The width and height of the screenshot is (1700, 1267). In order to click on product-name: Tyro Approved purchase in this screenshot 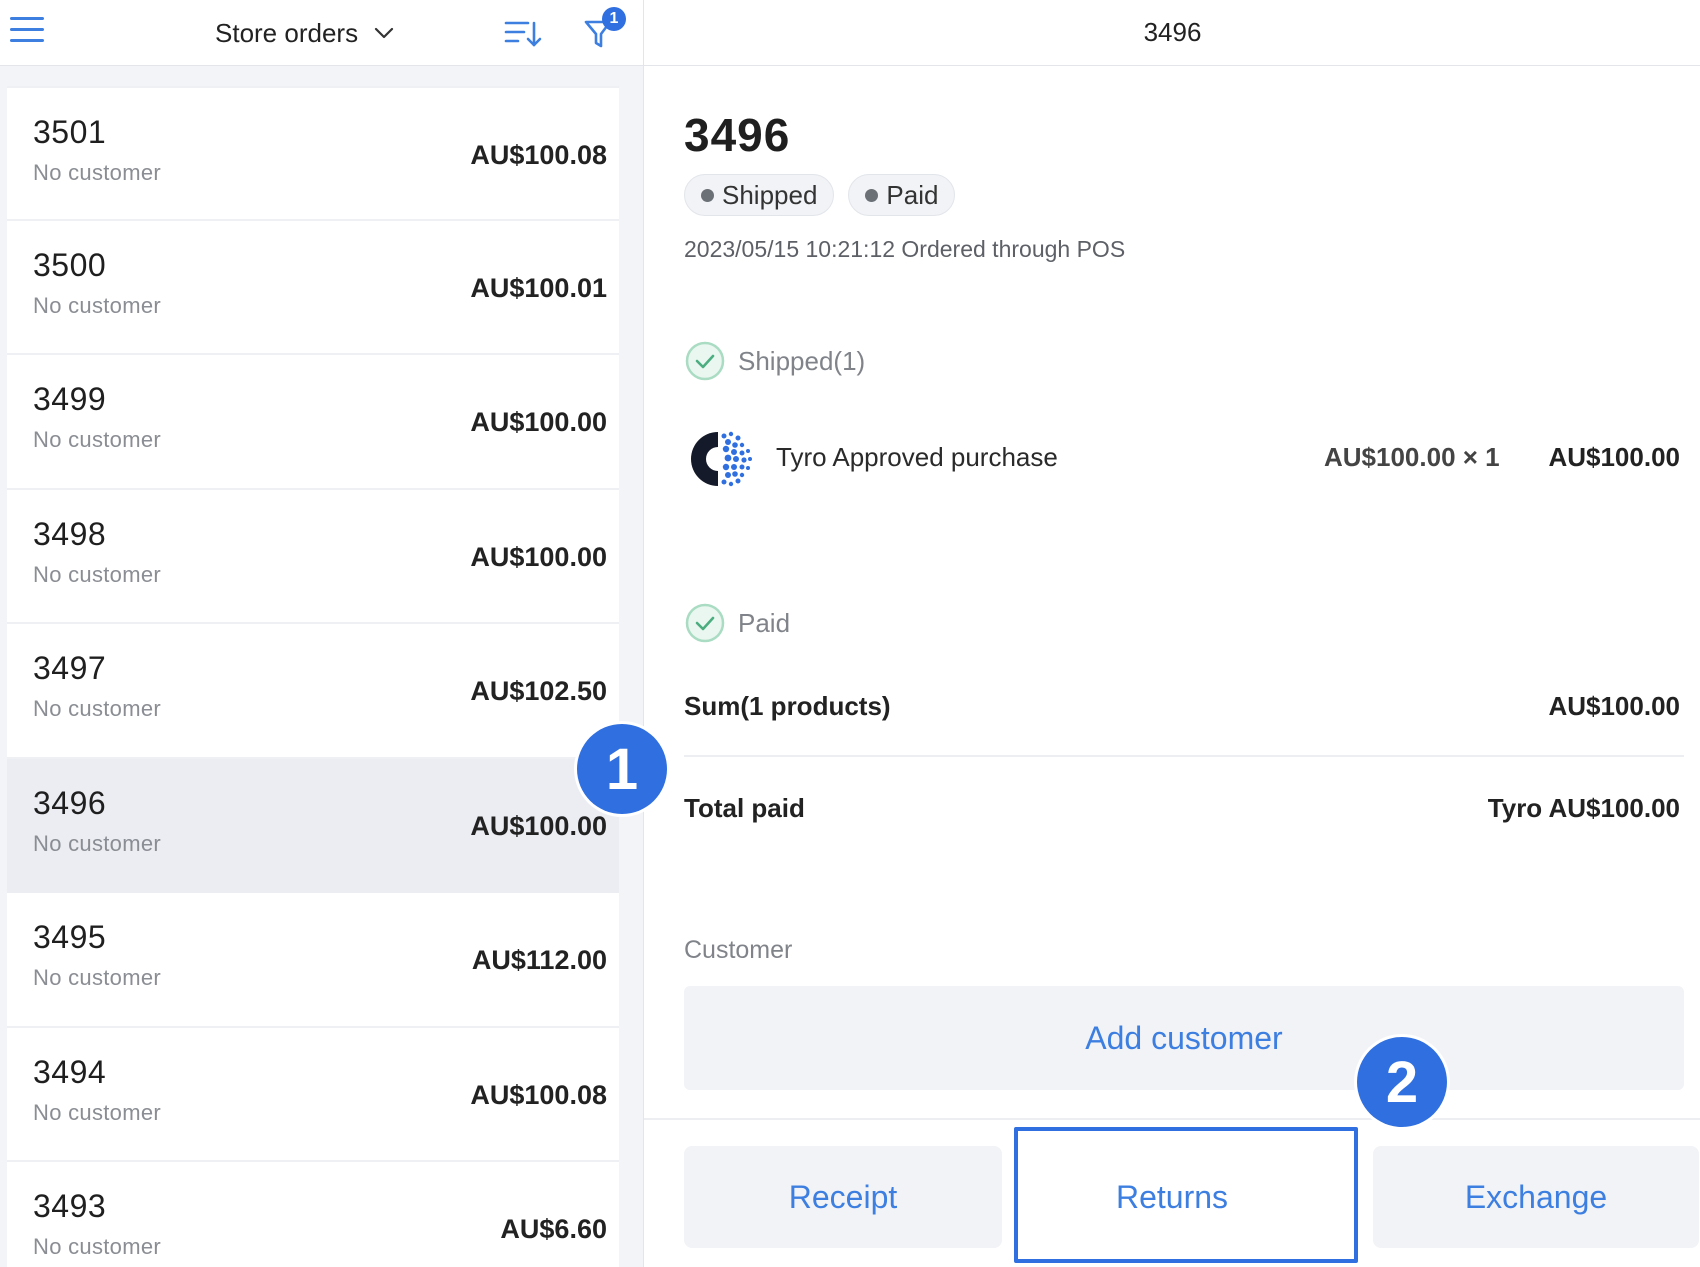, I will do `click(917, 457)`.